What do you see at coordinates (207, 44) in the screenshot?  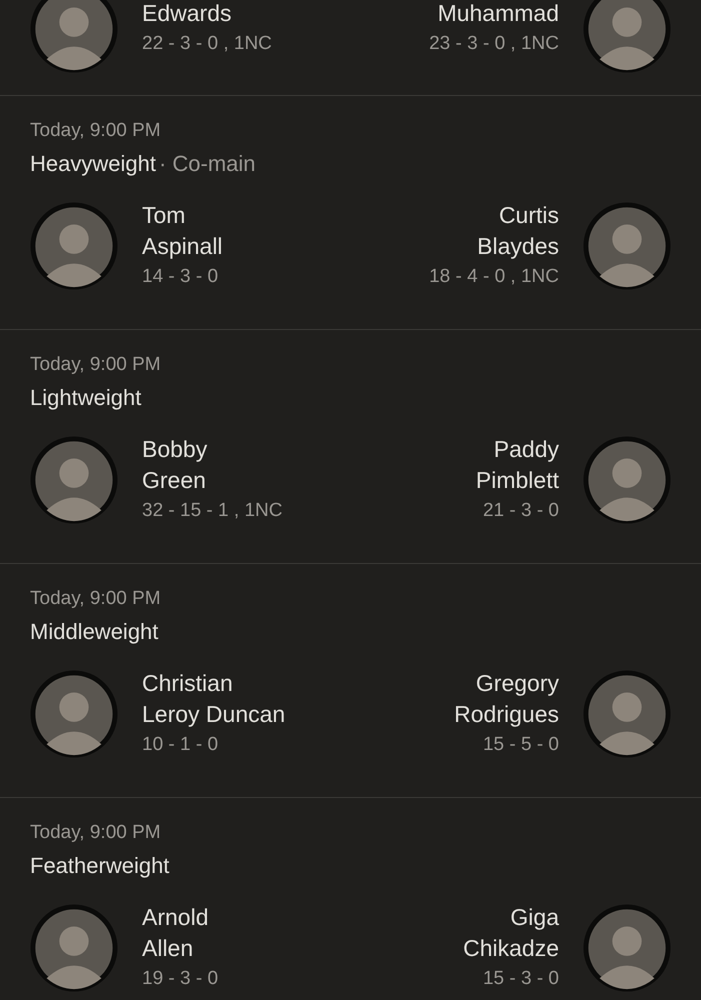 I see `fighter-record: 22 - 3 - 0 , 1NC` at bounding box center [207, 44].